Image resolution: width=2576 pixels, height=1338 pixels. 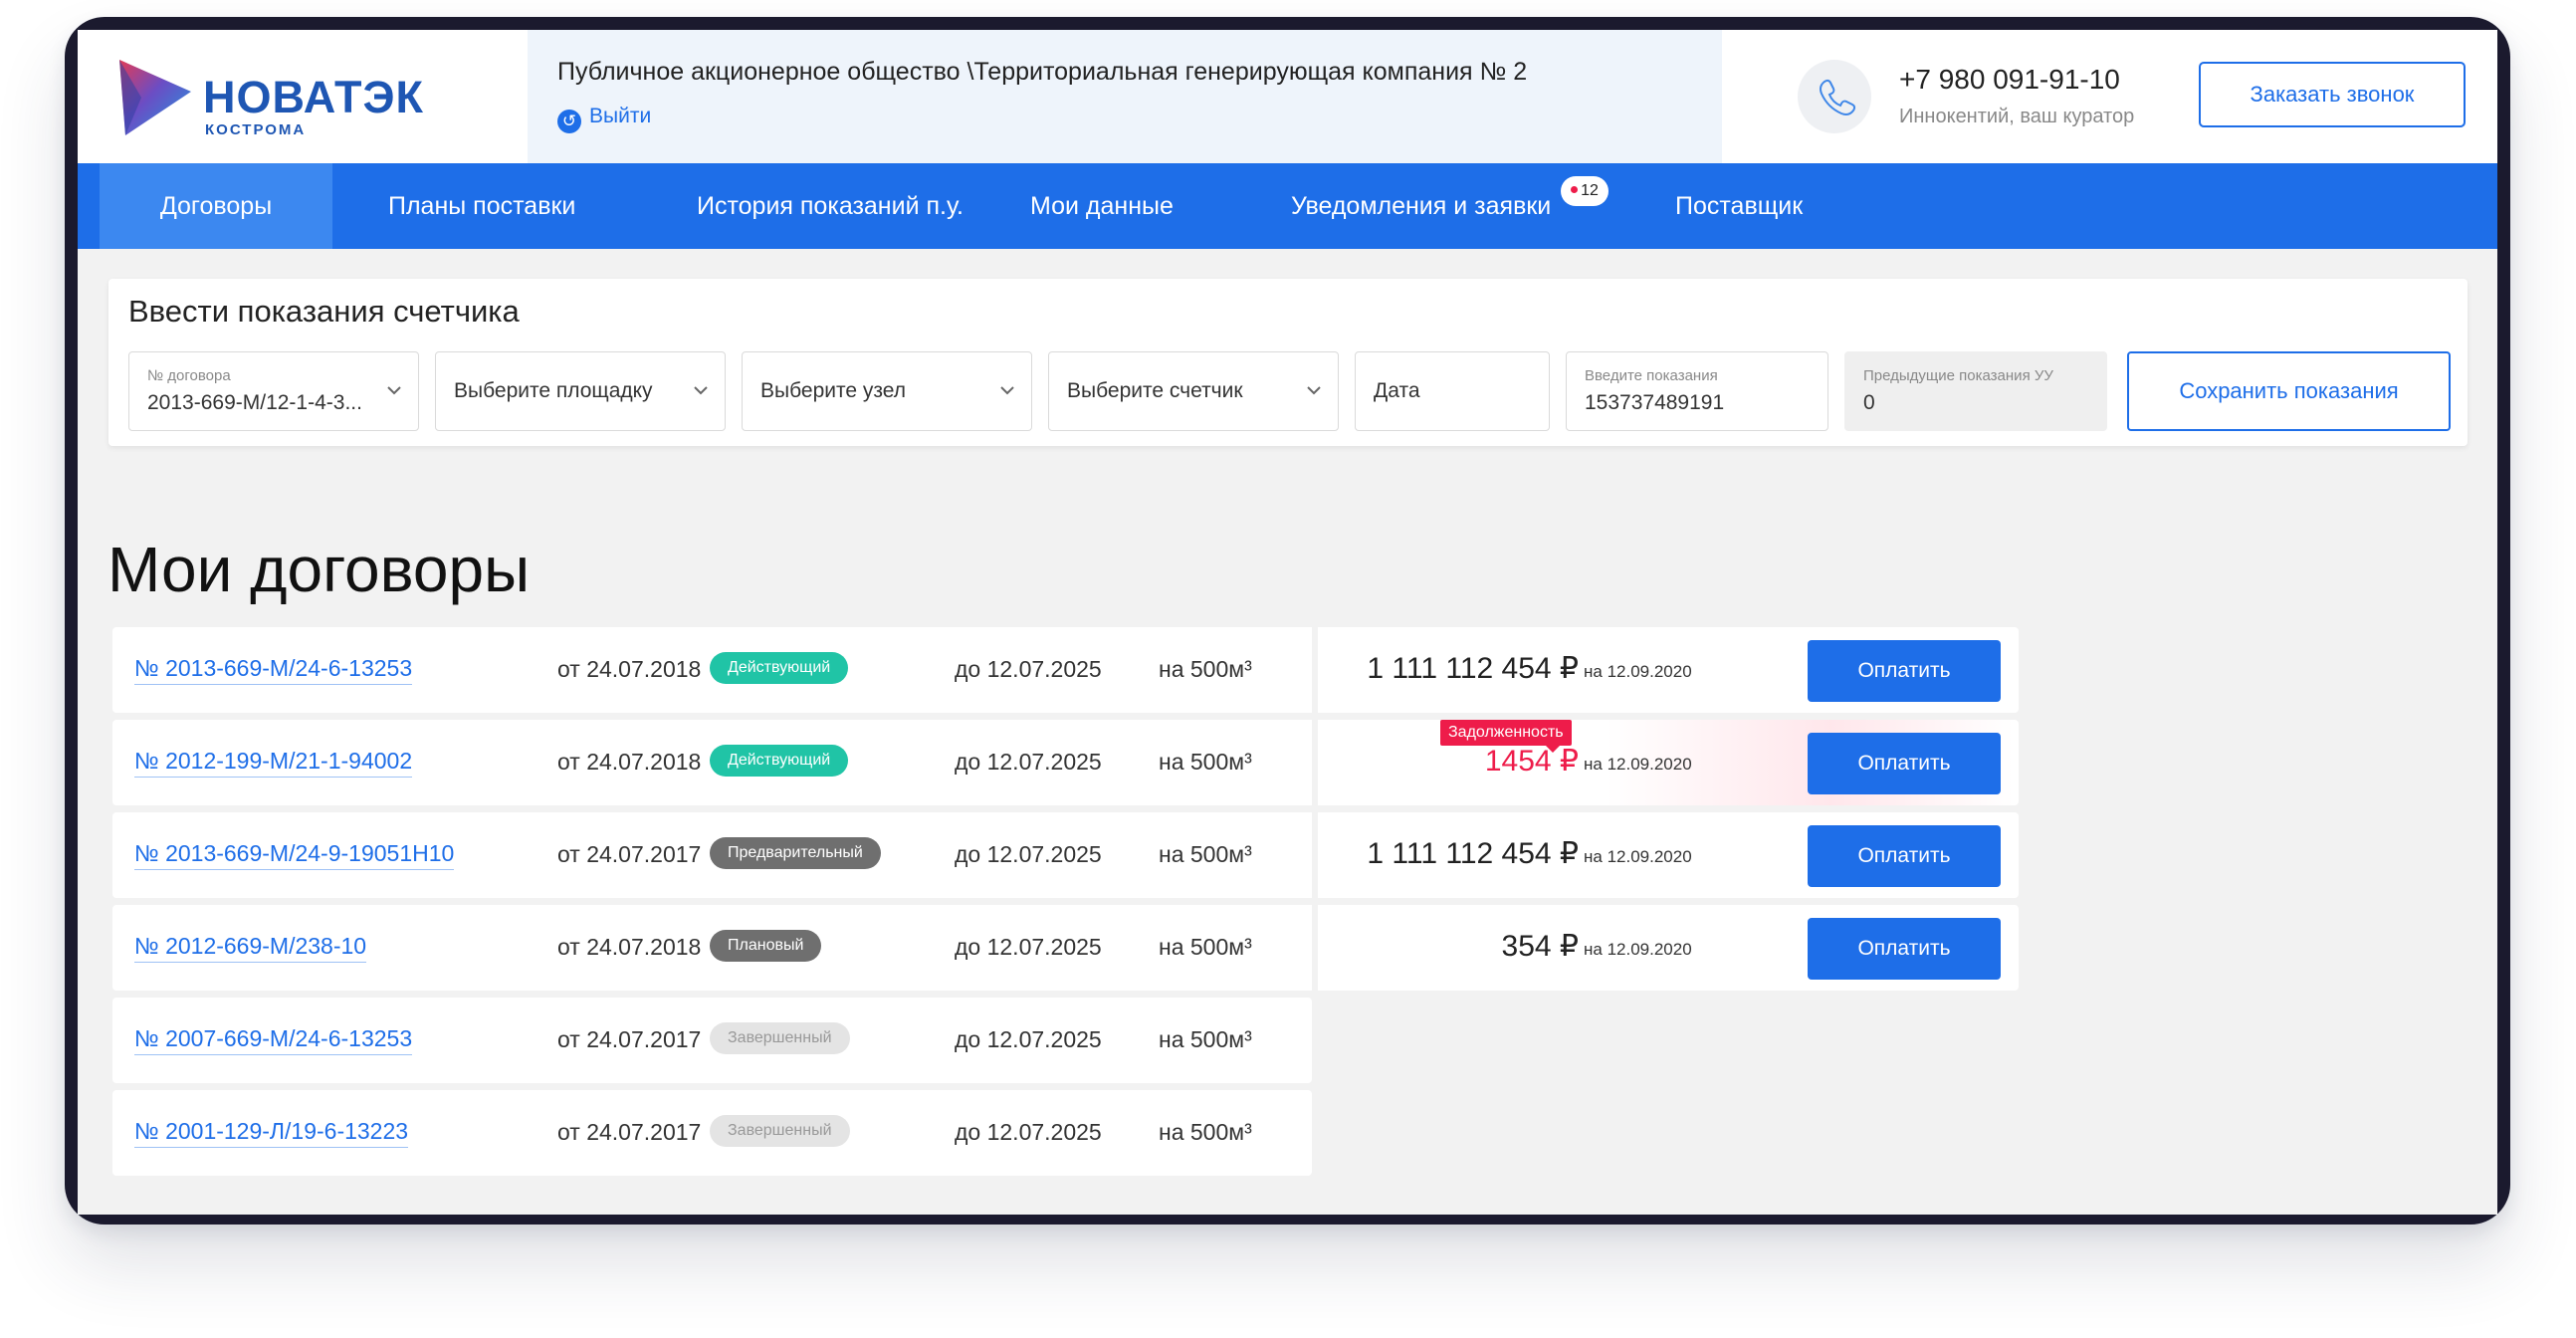 What do you see at coordinates (273, 1040) in the screenshot?
I see `contract-number-link: № 2007-669-М/24-6-13253` at bounding box center [273, 1040].